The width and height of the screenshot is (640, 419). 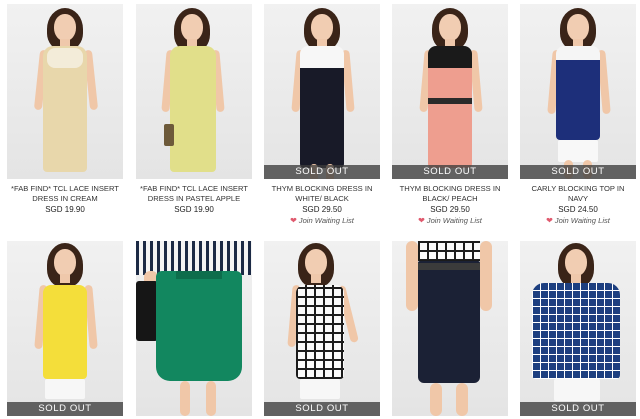 What do you see at coordinates (320, 332) in the screenshot?
I see `checked-top` at bounding box center [320, 332].